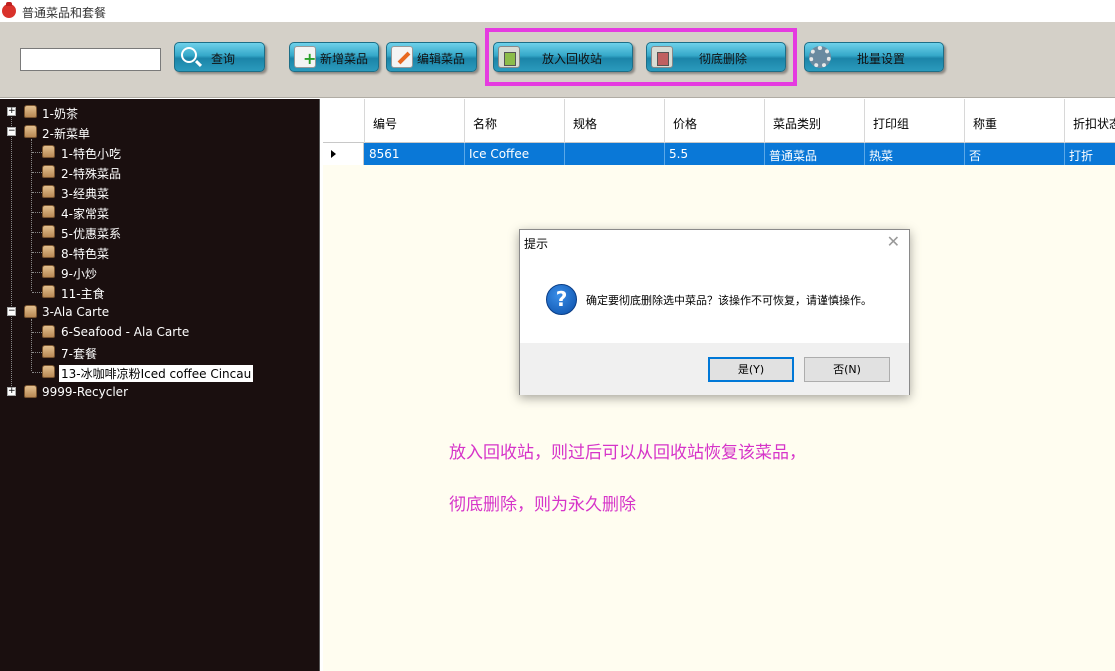  Describe the element at coordinates (441, 59) in the screenshot. I see `edit-dish-label: 编辑菜品` at that location.